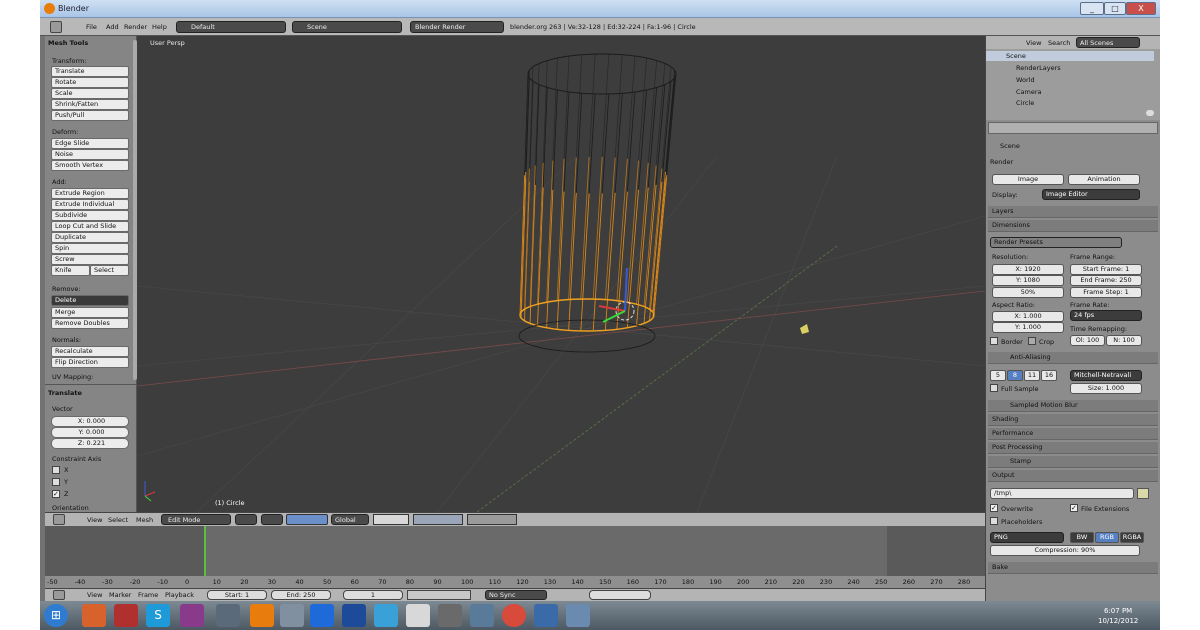 The width and height of the screenshot is (1200, 630). I want to click on resolution-percent-field: 50%, so click(1028, 292).